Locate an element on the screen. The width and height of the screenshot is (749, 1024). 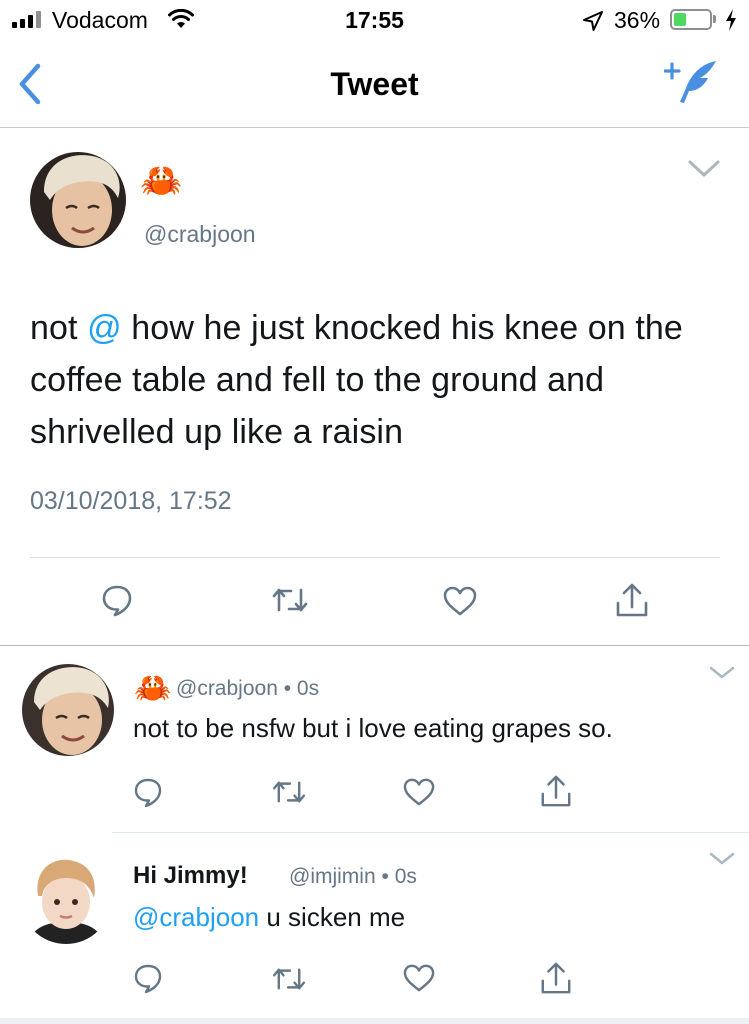
mention-link: @crabjoon is located at coordinates (196, 917).